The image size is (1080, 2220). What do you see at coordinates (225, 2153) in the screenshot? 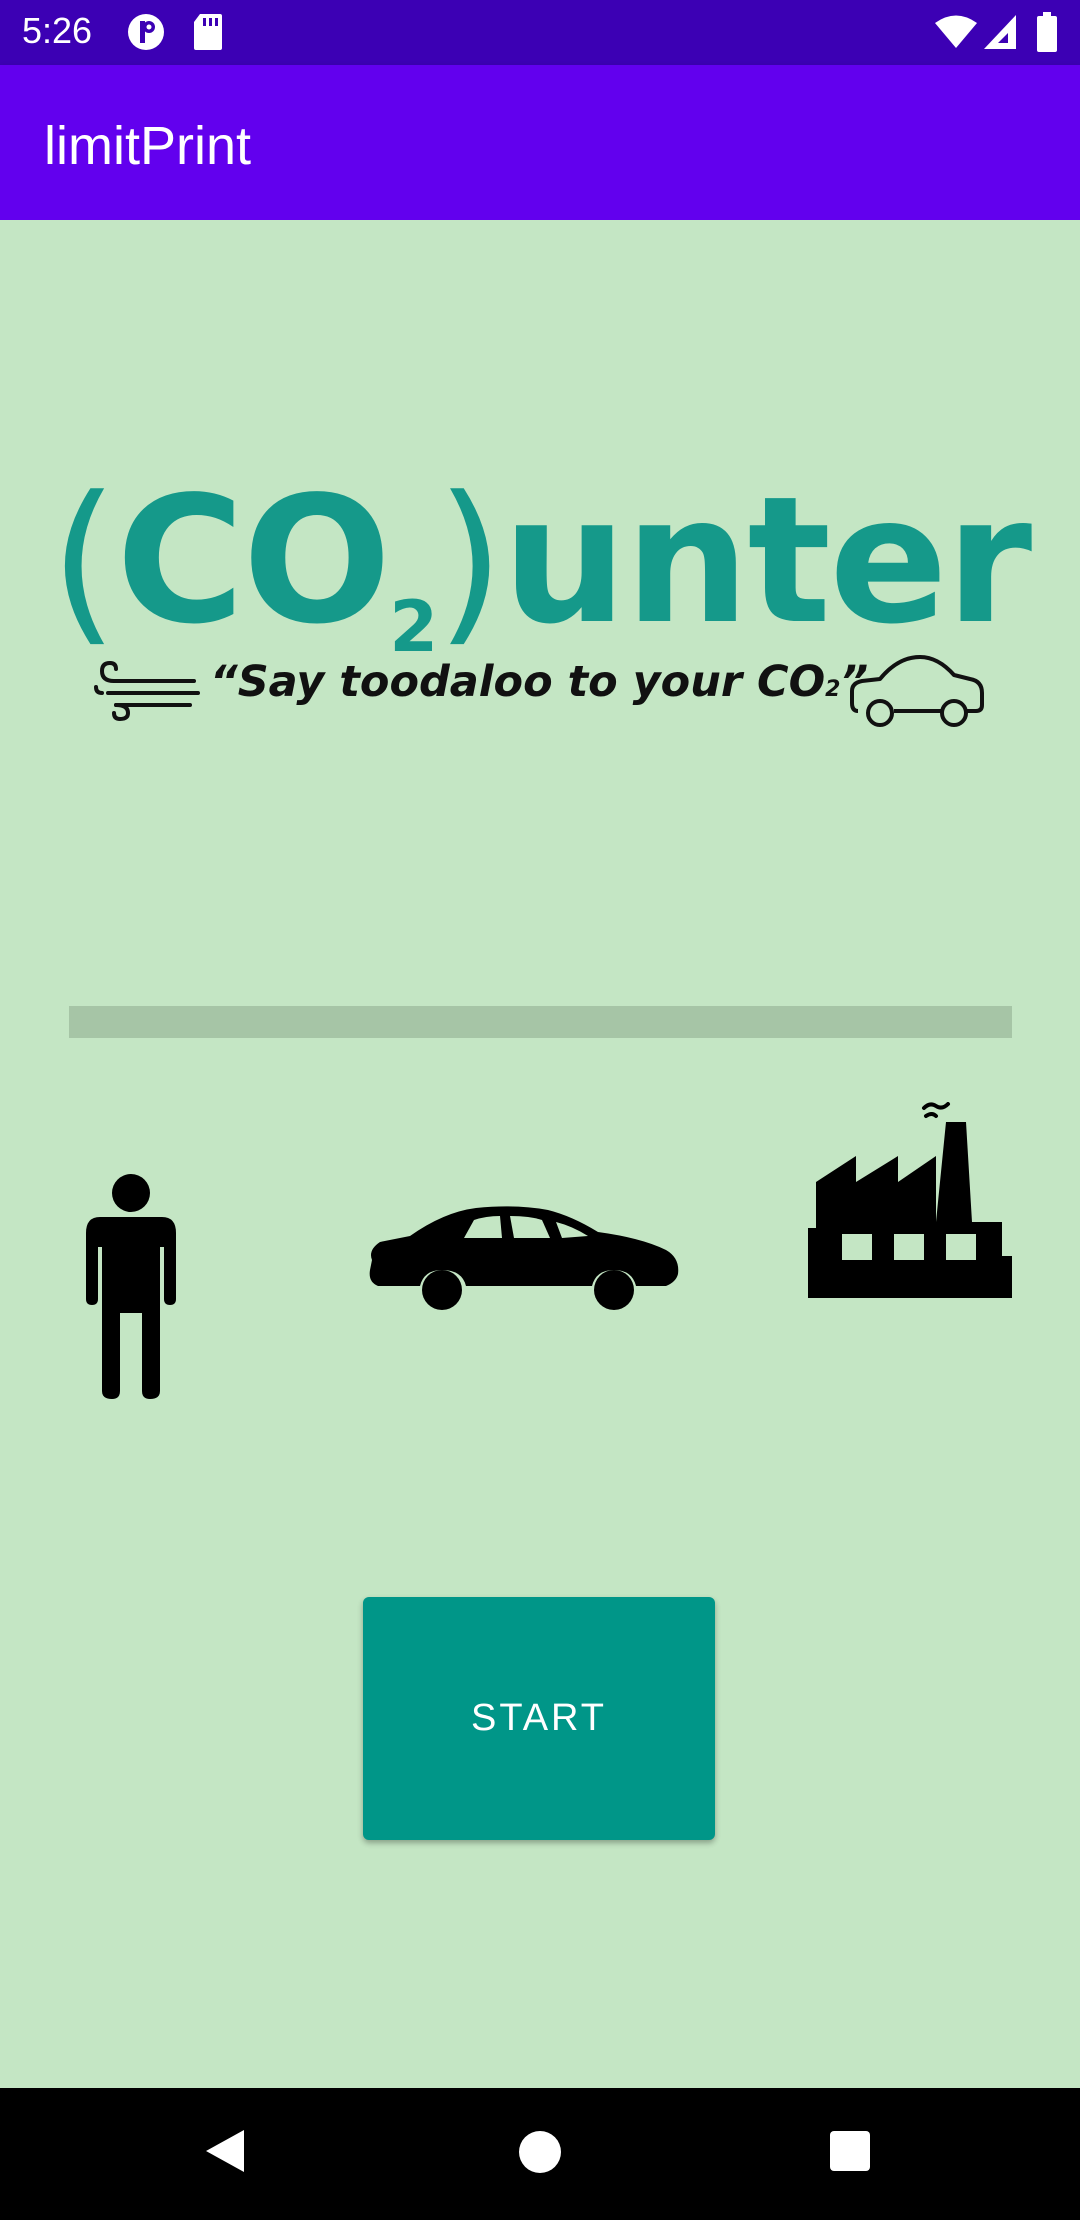
I see `back-icon` at bounding box center [225, 2153].